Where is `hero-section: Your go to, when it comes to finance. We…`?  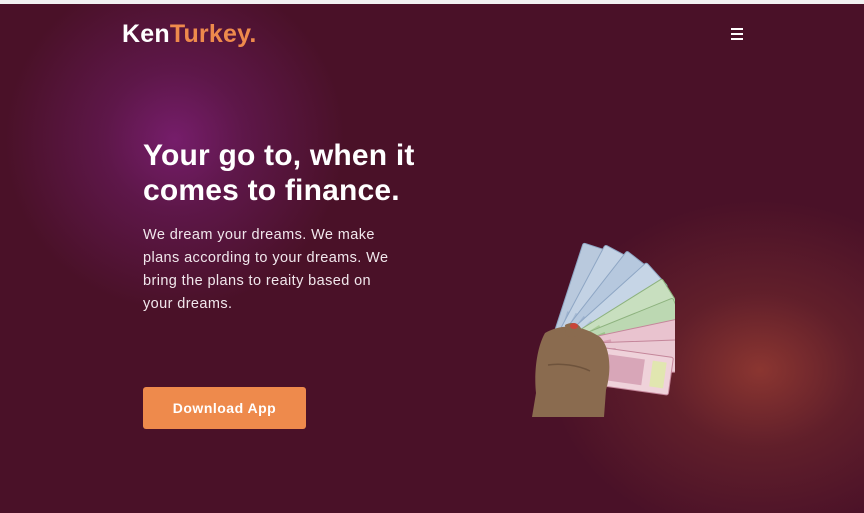 hero-section: Your go to, when it comes to finance. We… is located at coordinates (288, 227).